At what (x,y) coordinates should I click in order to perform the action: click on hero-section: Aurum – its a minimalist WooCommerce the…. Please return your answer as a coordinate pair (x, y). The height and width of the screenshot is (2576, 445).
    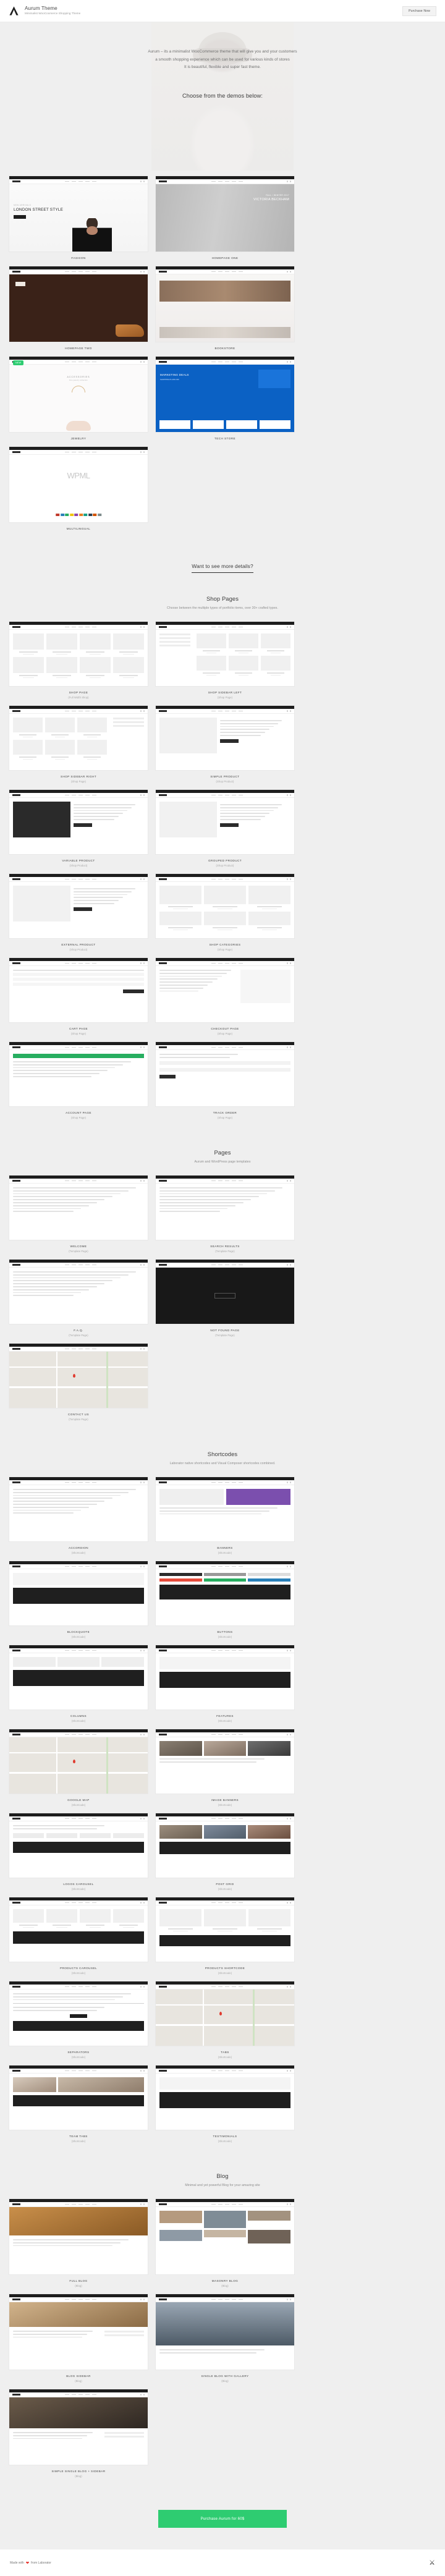
    Looking at the image, I should click on (222, 96).